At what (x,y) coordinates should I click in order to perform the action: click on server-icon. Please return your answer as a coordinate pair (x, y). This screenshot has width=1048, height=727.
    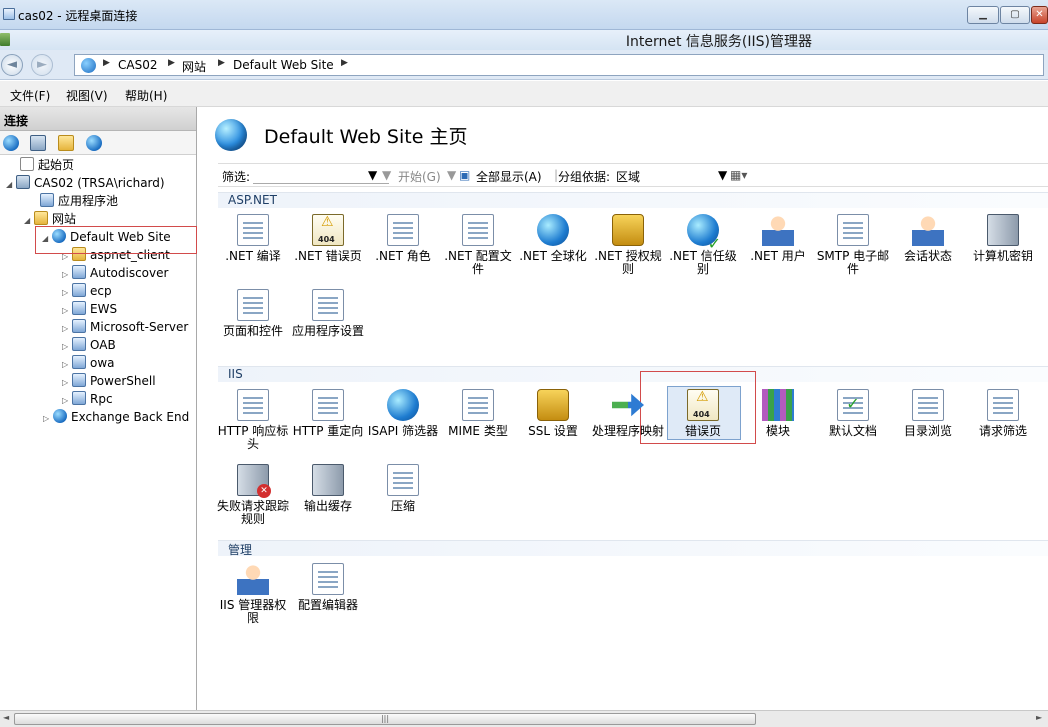
    Looking at the image, I should click on (23, 182).